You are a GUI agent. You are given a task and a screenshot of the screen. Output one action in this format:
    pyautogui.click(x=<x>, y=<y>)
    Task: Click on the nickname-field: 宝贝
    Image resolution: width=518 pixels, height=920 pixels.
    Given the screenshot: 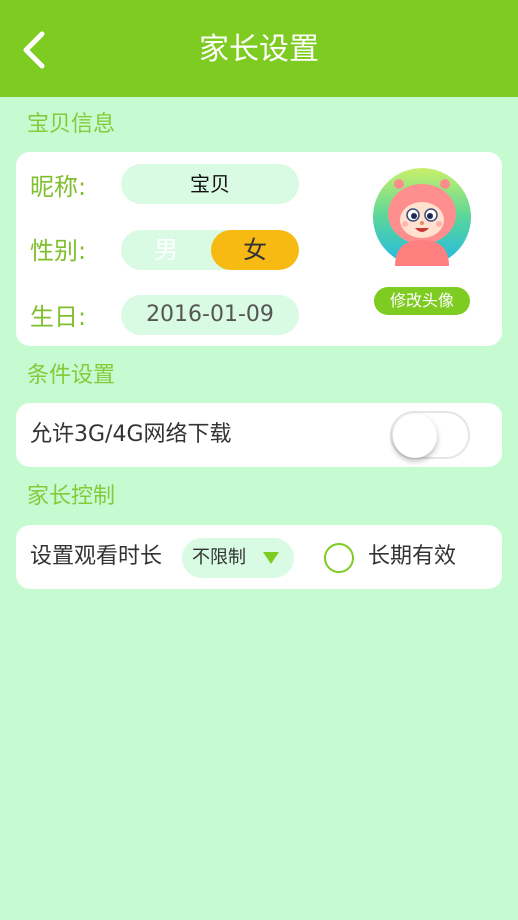 What is the action you would take?
    pyautogui.click(x=210, y=184)
    